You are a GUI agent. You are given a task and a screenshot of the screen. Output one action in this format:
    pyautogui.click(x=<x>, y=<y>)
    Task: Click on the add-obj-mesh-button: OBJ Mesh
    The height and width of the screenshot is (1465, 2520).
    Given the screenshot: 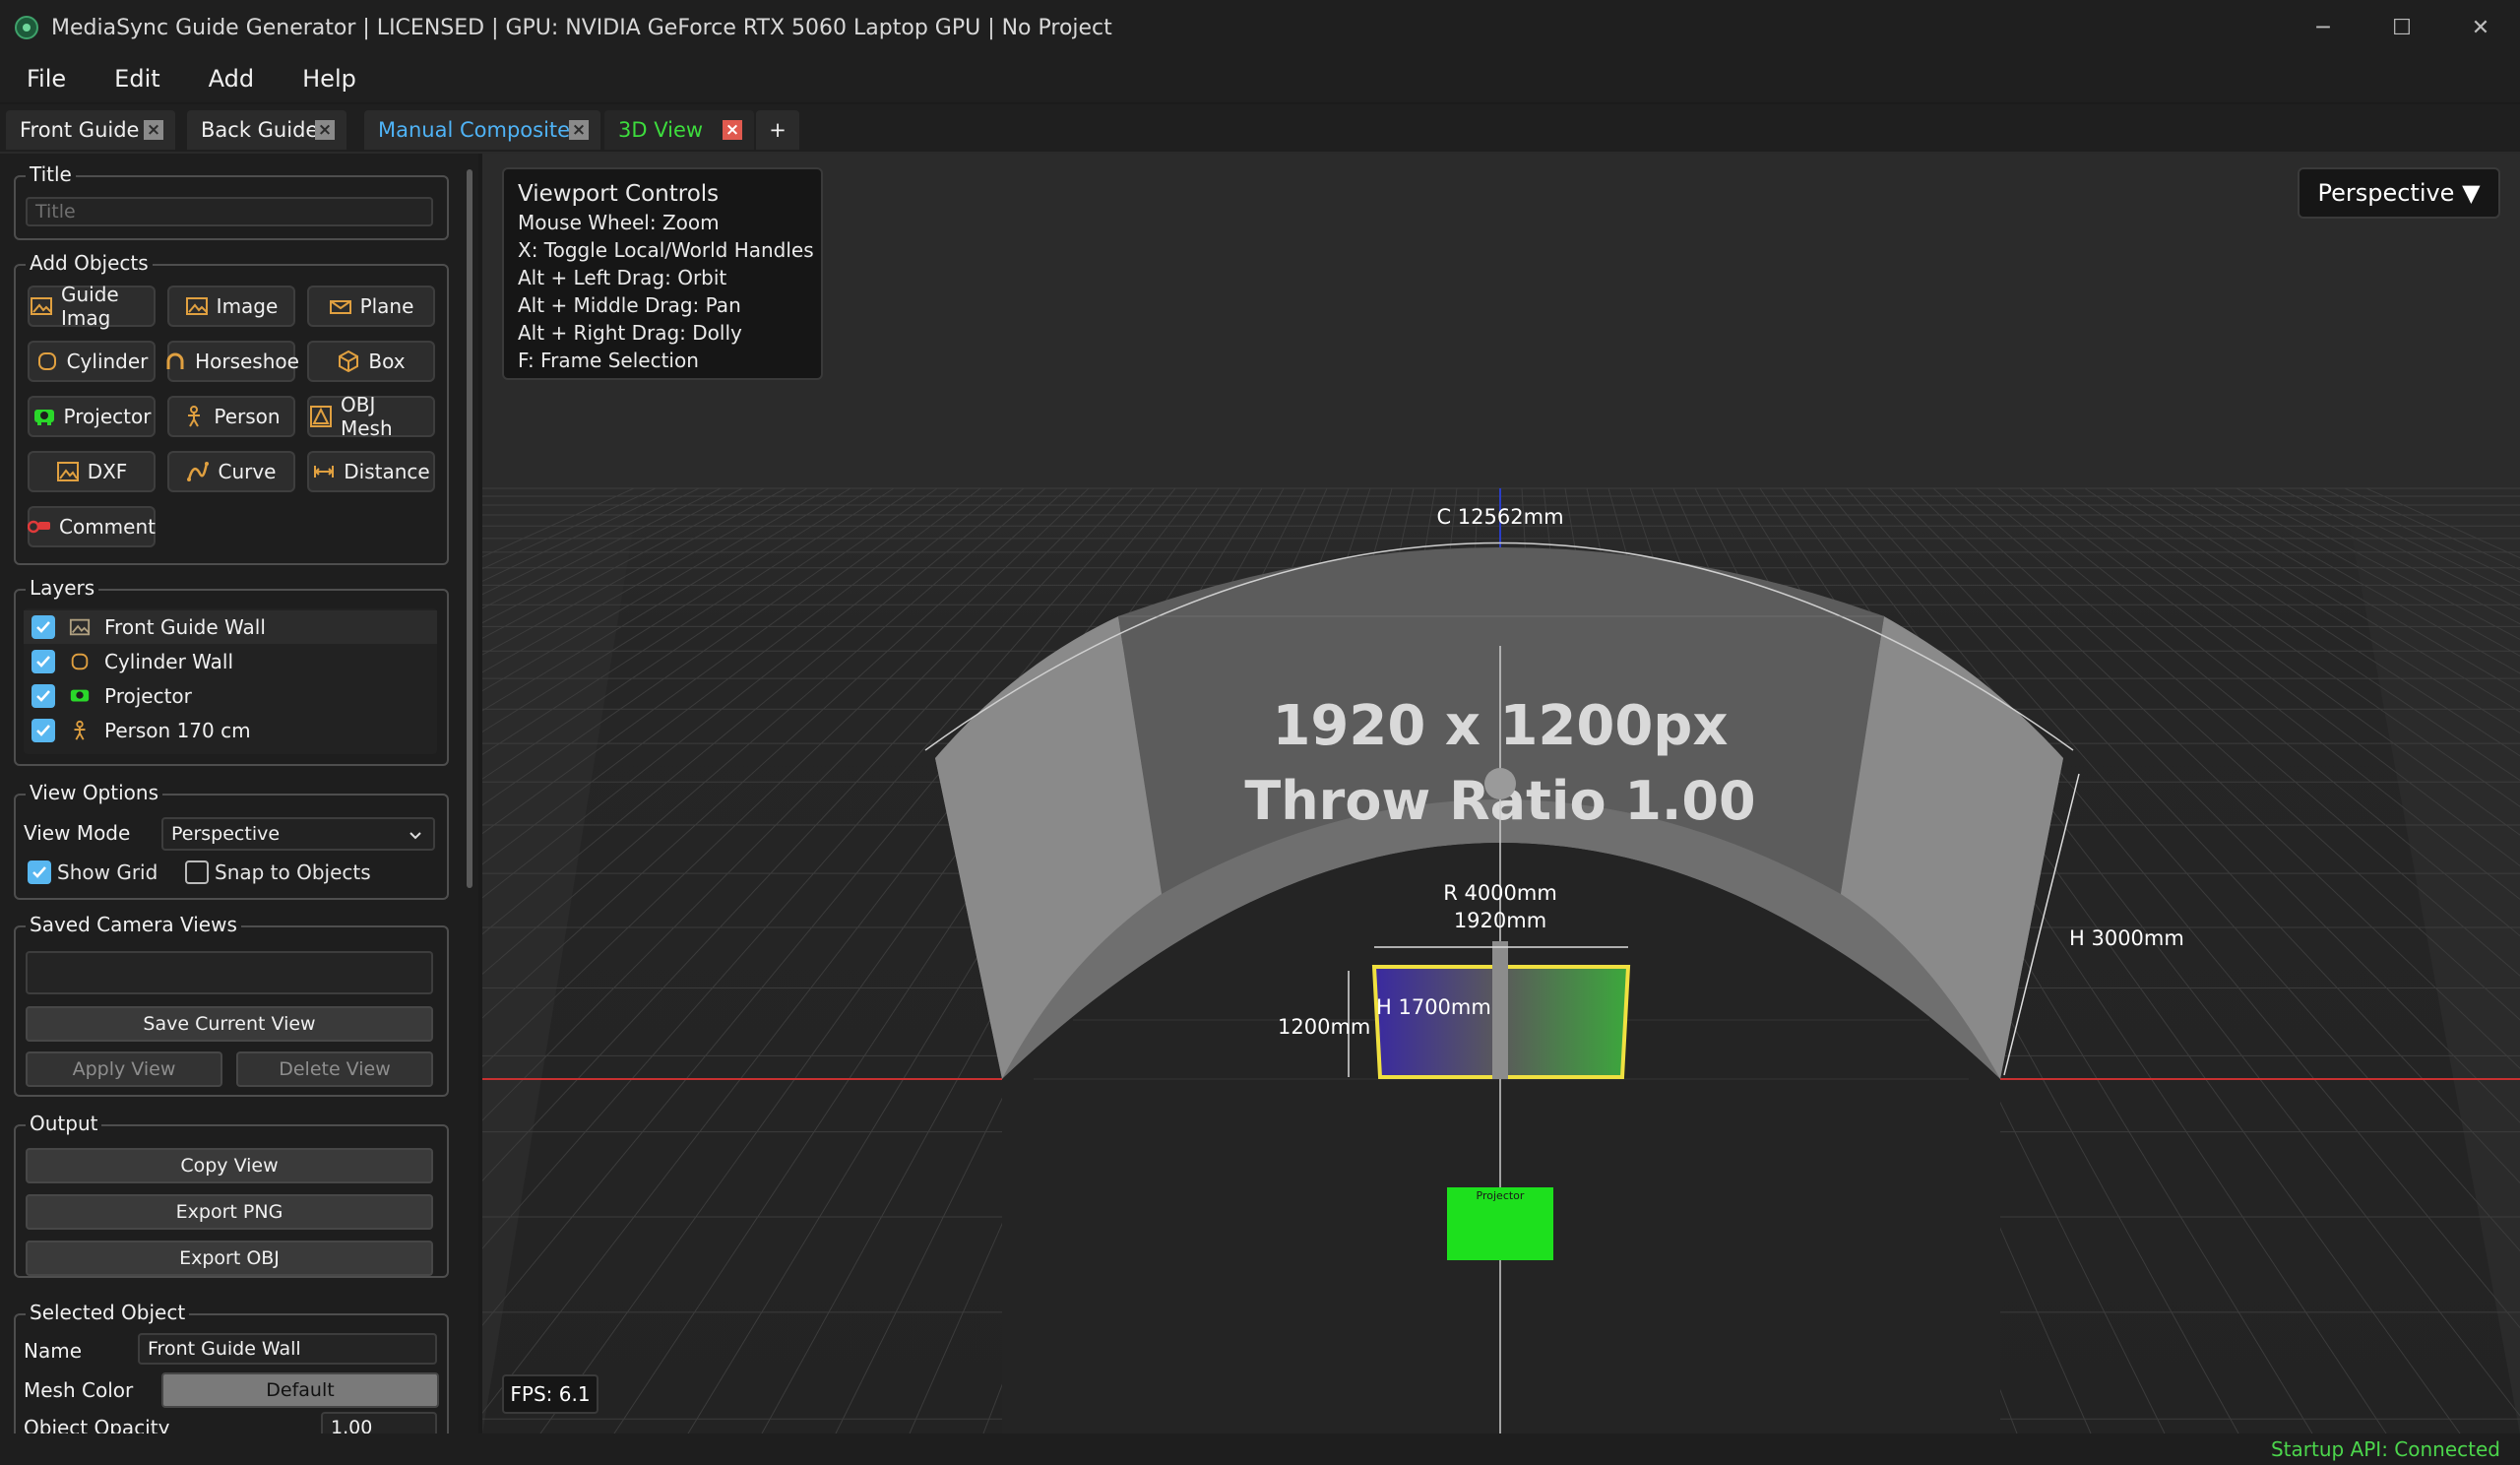 What is the action you would take?
    pyautogui.click(x=371, y=417)
    